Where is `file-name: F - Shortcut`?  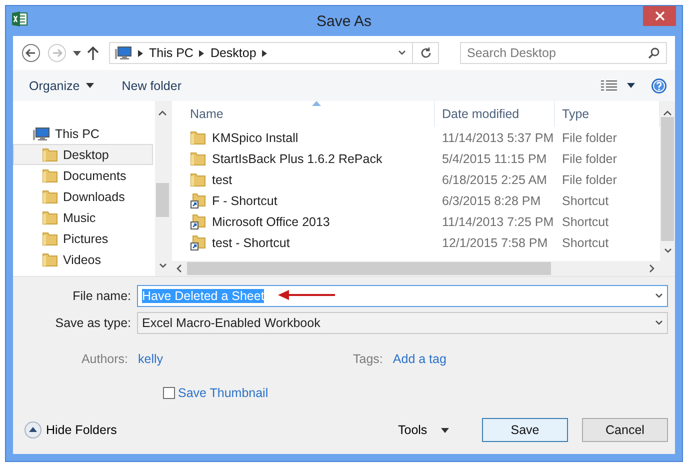
file-name: F - Shortcut is located at coordinates (245, 201).